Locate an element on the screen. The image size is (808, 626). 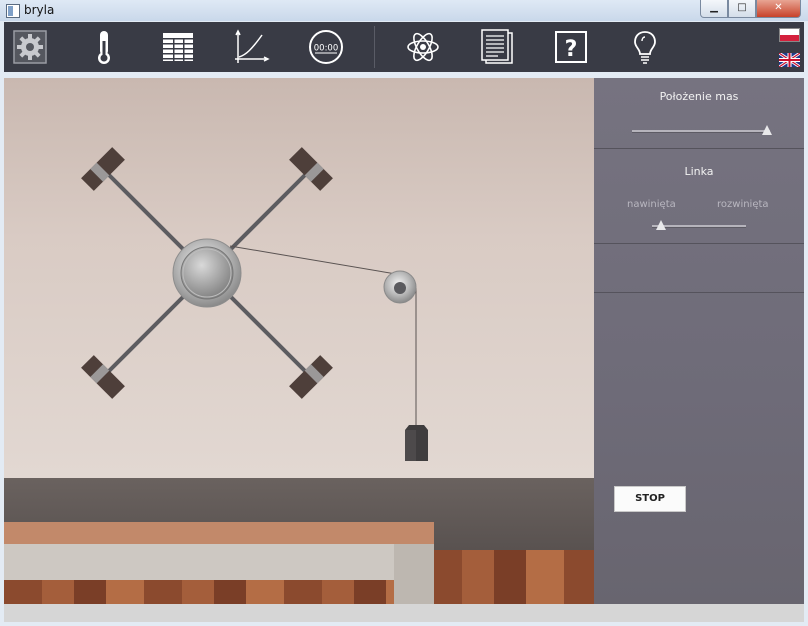
flag-pl-button is located at coordinates (789, 35).